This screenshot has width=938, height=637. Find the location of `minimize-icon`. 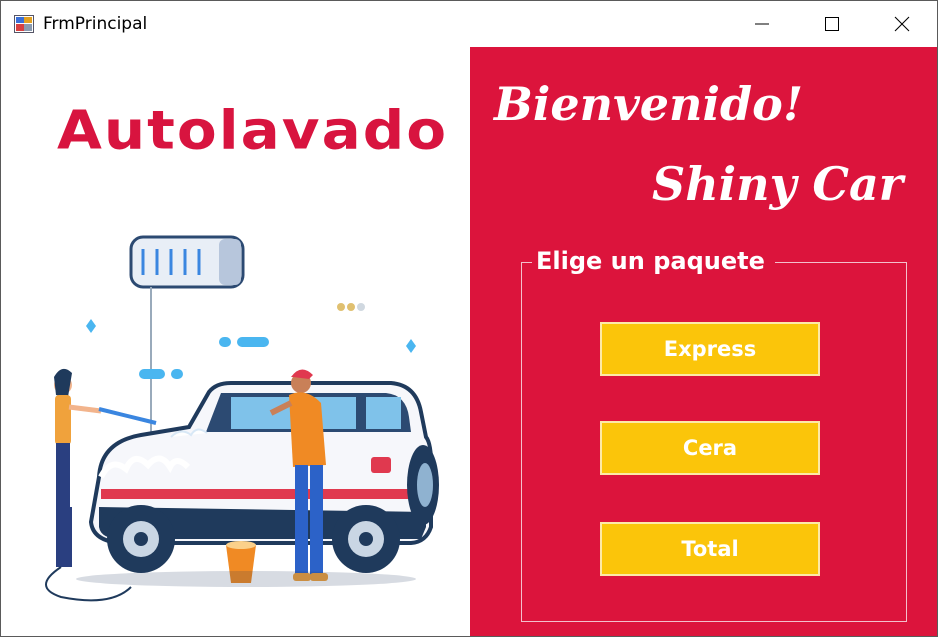

minimize-icon is located at coordinates (762, 24).